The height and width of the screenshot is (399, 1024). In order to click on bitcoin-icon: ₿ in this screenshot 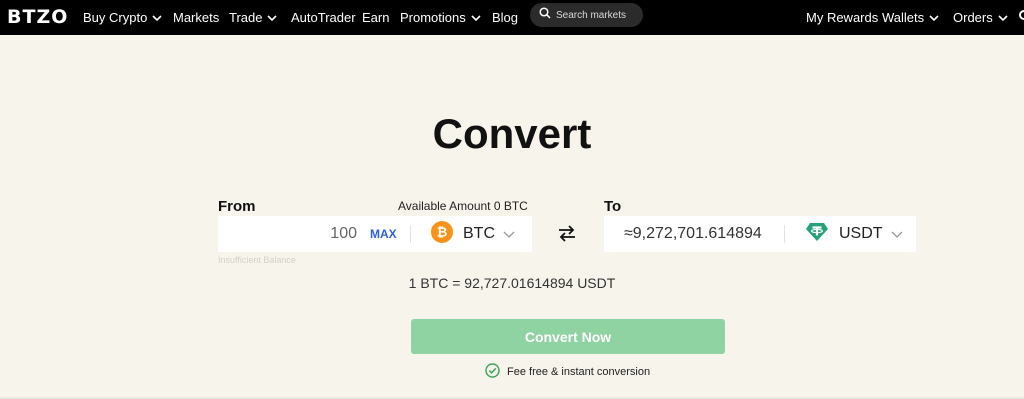, I will do `click(442, 234)`.